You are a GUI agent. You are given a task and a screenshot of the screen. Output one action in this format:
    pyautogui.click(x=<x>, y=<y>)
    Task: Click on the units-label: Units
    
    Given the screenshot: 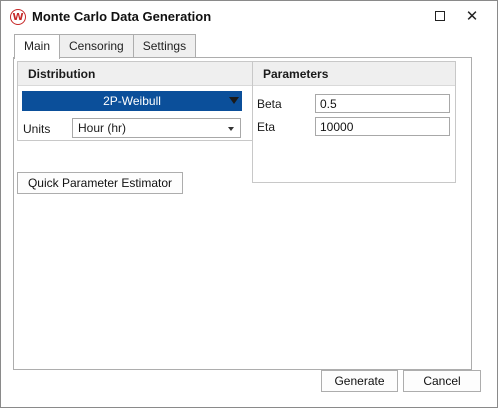 What is the action you would take?
    pyautogui.click(x=37, y=129)
    